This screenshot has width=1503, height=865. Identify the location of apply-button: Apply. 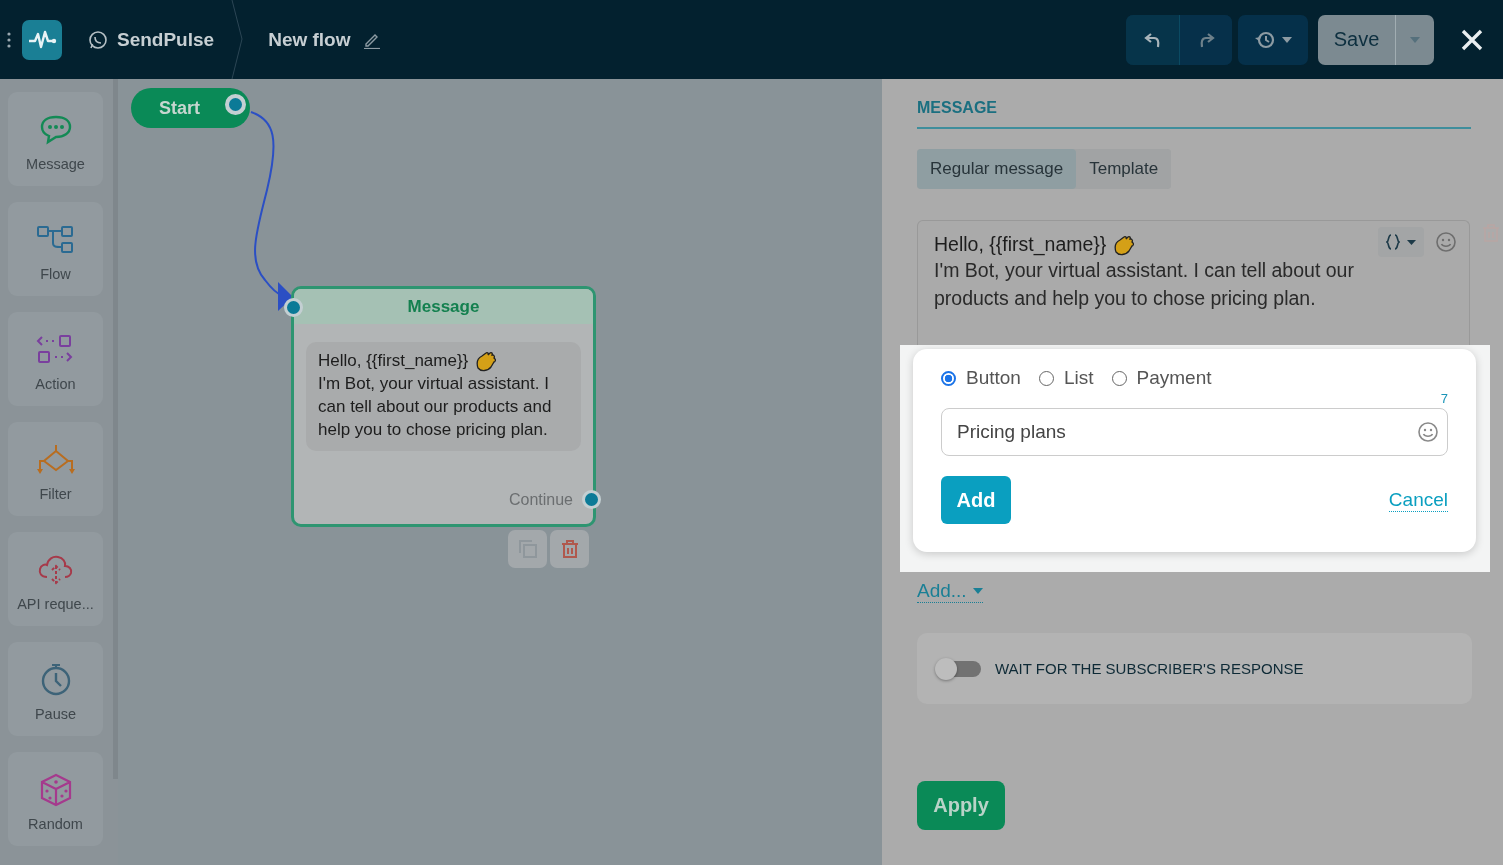
(961, 805).